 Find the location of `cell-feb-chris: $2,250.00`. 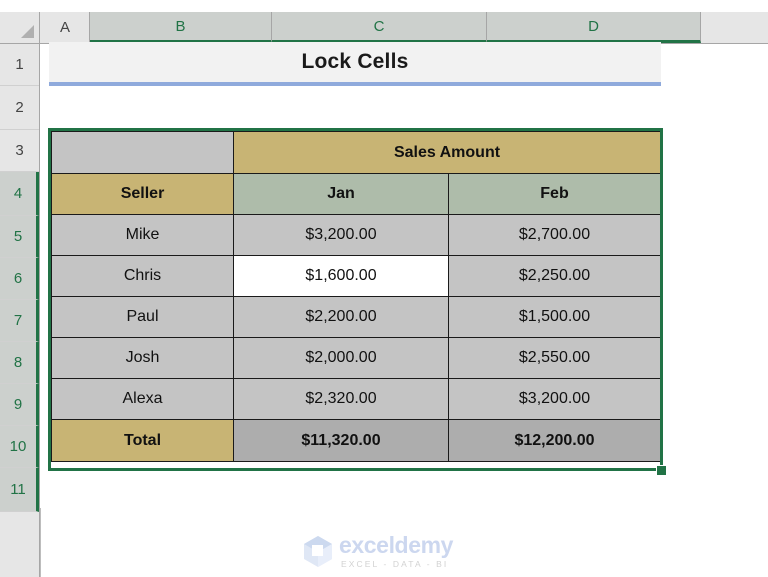

cell-feb-chris: $2,250.00 is located at coordinates (554, 276).